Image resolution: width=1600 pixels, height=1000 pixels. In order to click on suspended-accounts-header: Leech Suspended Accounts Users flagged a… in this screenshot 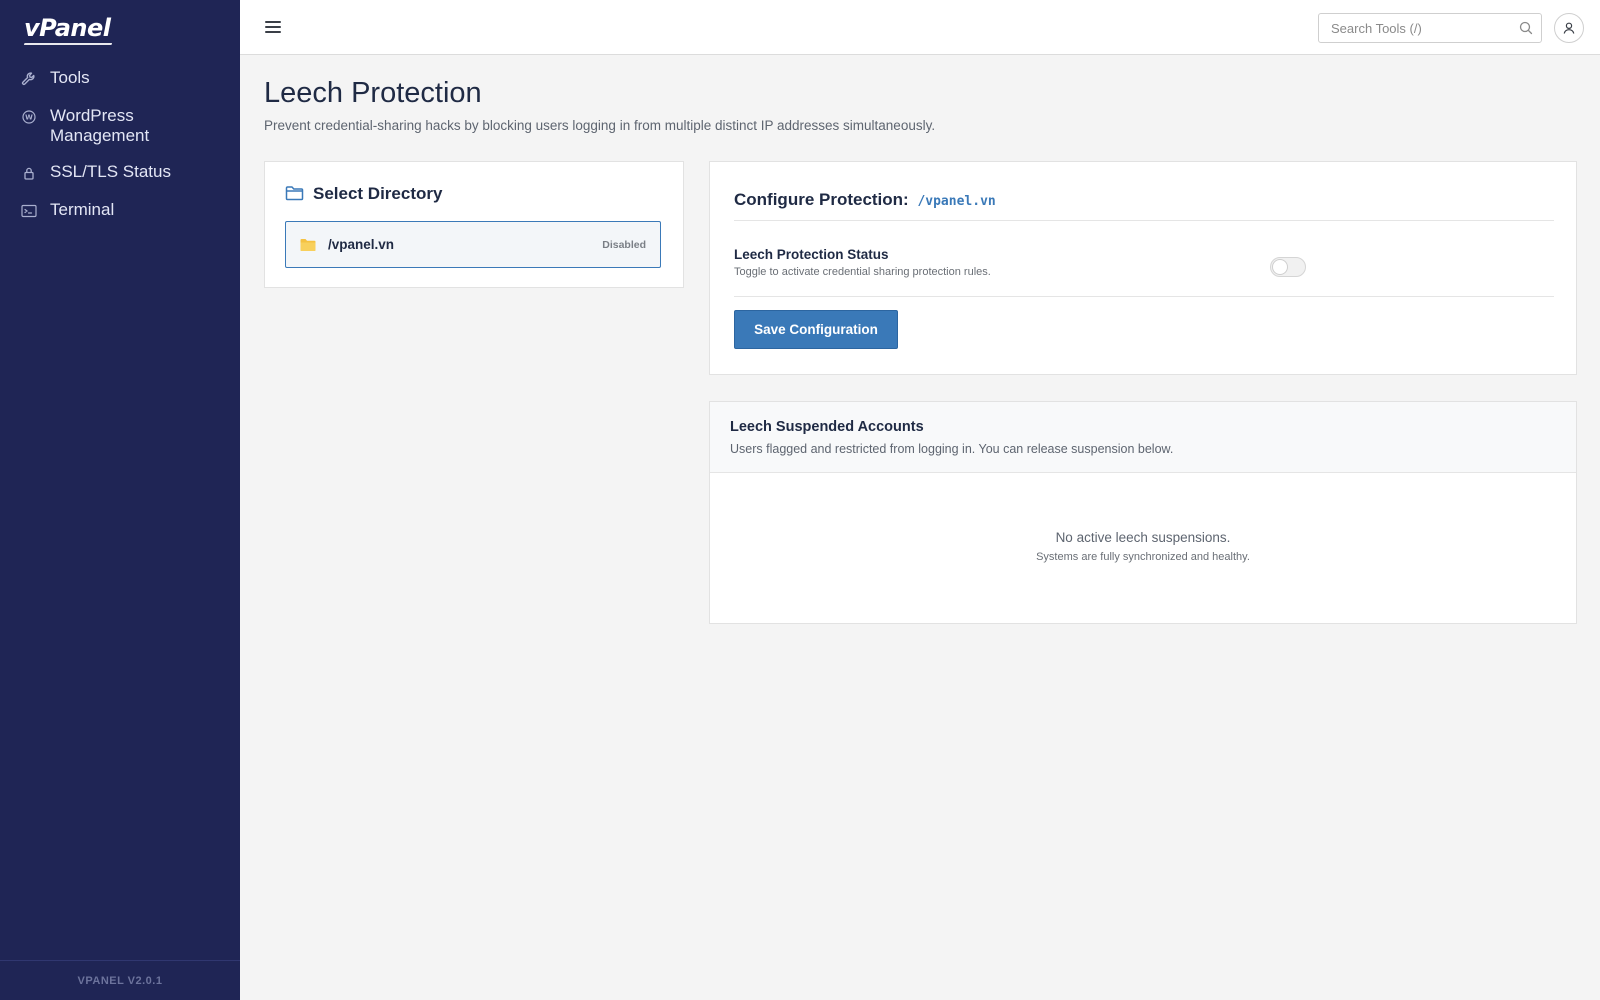, I will do `click(1143, 437)`.